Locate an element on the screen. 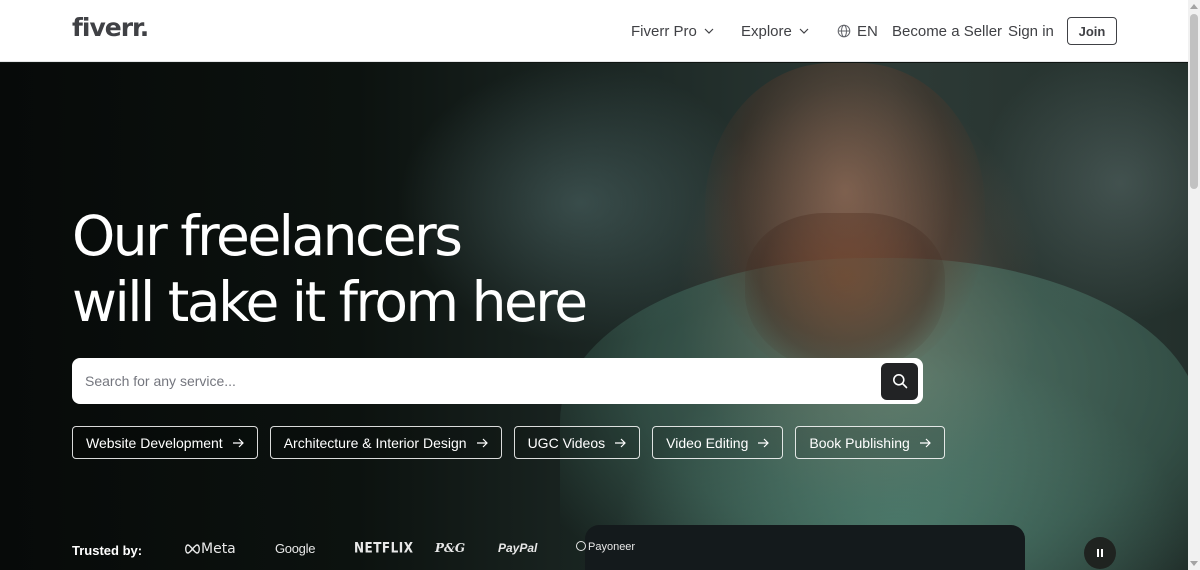  nav-explore: Explore is located at coordinates (775, 31).